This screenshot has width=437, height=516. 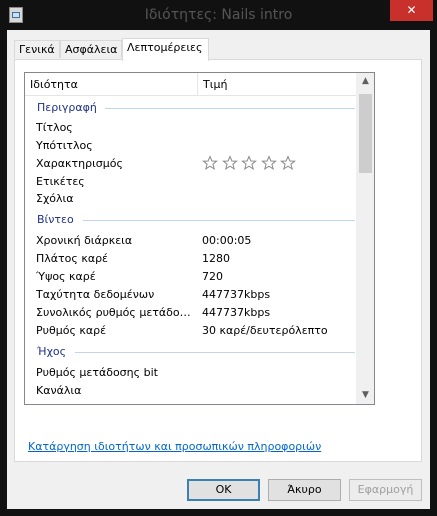 I want to click on vertical-scrollbar: ▲ ▼, so click(x=365, y=238).